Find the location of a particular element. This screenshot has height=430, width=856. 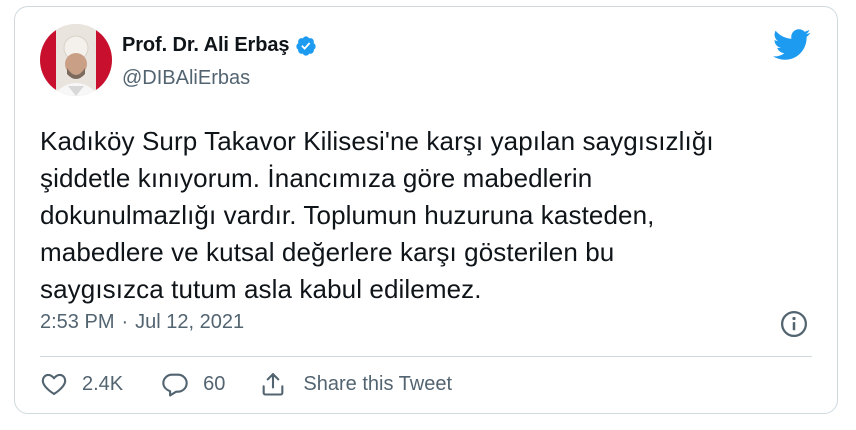

tweet-date: Jul 12, 2021 is located at coordinates (189, 322).